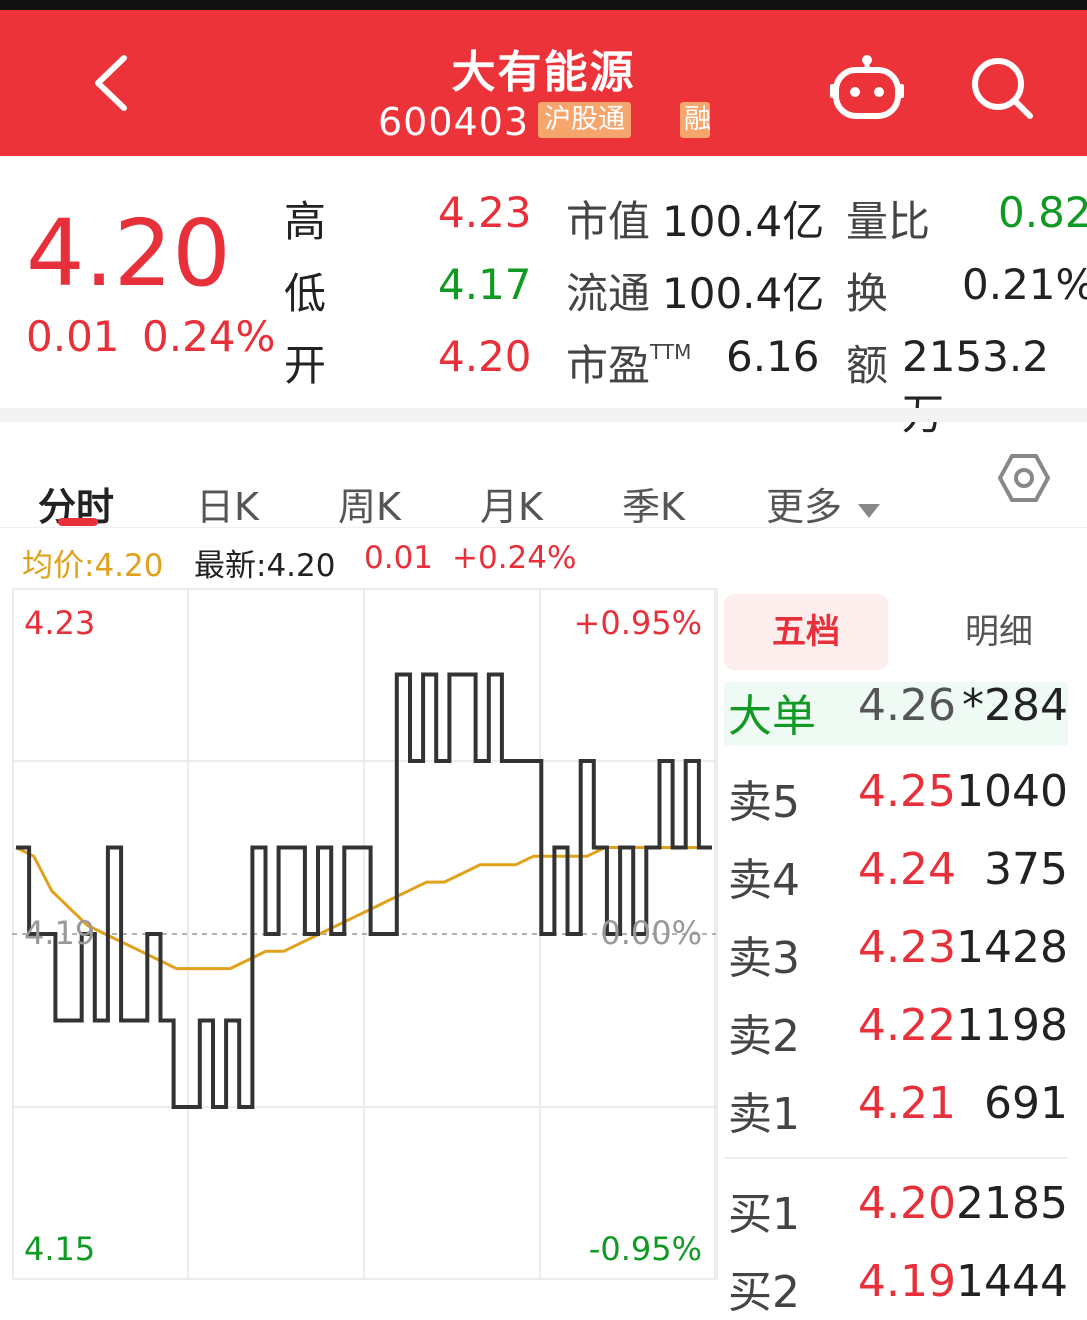 The image size is (1087, 1320). What do you see at coordinates (638, 623) in the screenshot?
I see `pct-max-label: +0.95%` at bounding box center [638, 623].